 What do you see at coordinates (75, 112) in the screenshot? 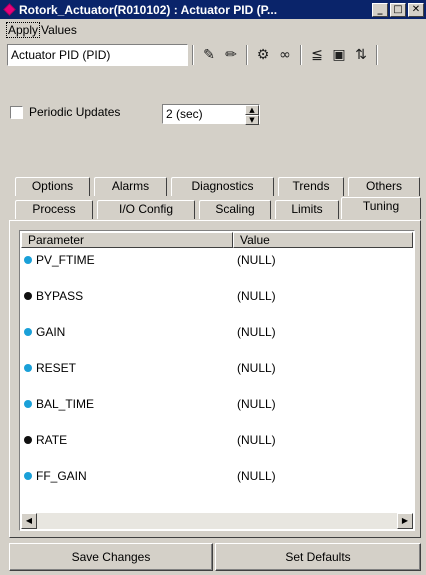
I see `periodic-updates-label: Periodic Updates` at bounding box center [75, 112].